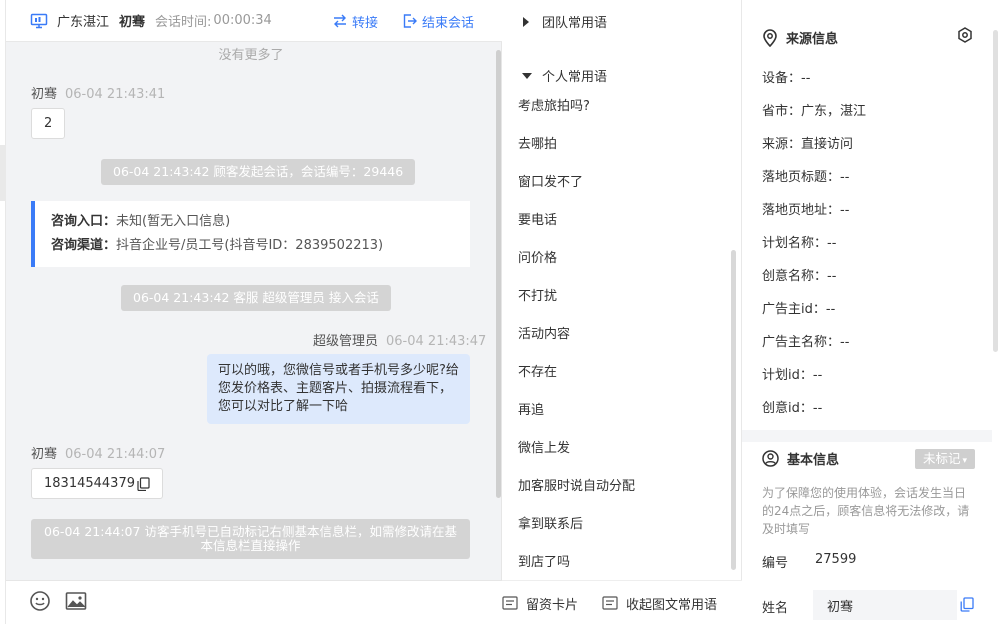 Image resolution: width=1000 pixels, height=624 pixels. What do you see at coordinates (733, 410) in the screenshot?
I see `phrases-scrollbar` at bounding box center [733, 410].